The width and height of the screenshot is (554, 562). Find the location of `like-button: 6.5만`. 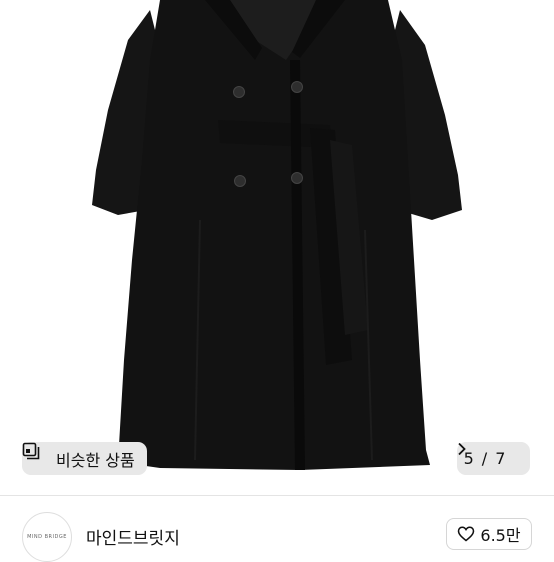

like-button: 6.5만 is located at coordinates (489, 534).